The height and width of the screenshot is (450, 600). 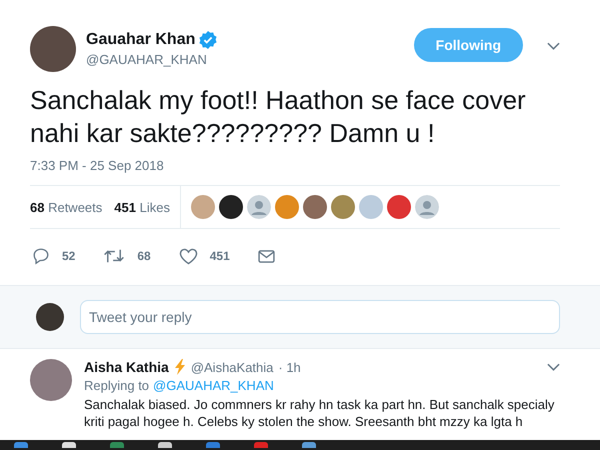 What do you see at coordinates (320, 317) in the screenshot?
I see `reply-input-field: Tweet your reply` at bounding box center [320, 317].